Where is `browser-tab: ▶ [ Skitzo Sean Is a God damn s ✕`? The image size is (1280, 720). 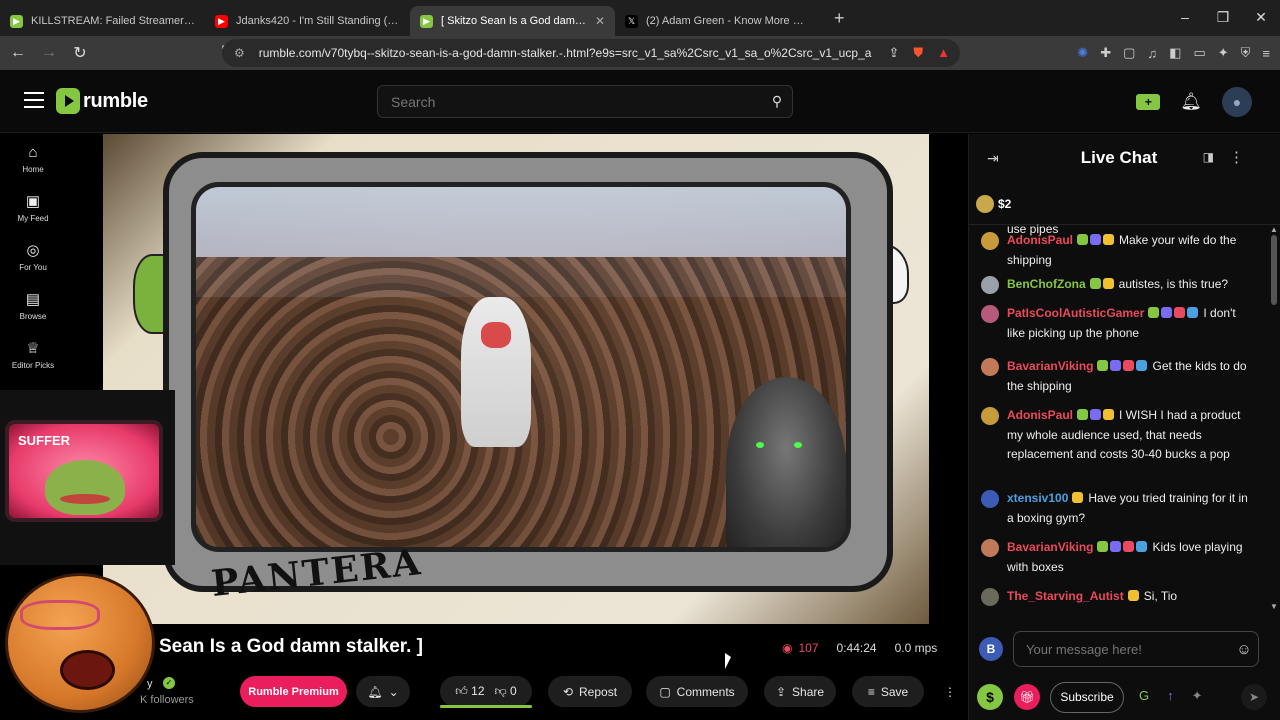
browser-tab: ▶ [ Skitzo Sean Is a God damn s ✕ is located at coordinates (512, 21).